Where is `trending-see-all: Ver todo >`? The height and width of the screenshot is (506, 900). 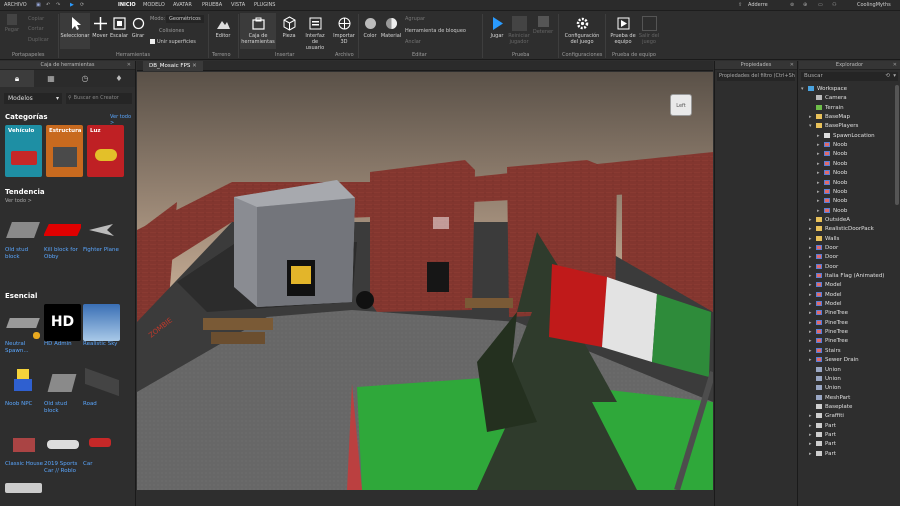
trending-see-all: Ver todo > is located at coordinates (18, 201).